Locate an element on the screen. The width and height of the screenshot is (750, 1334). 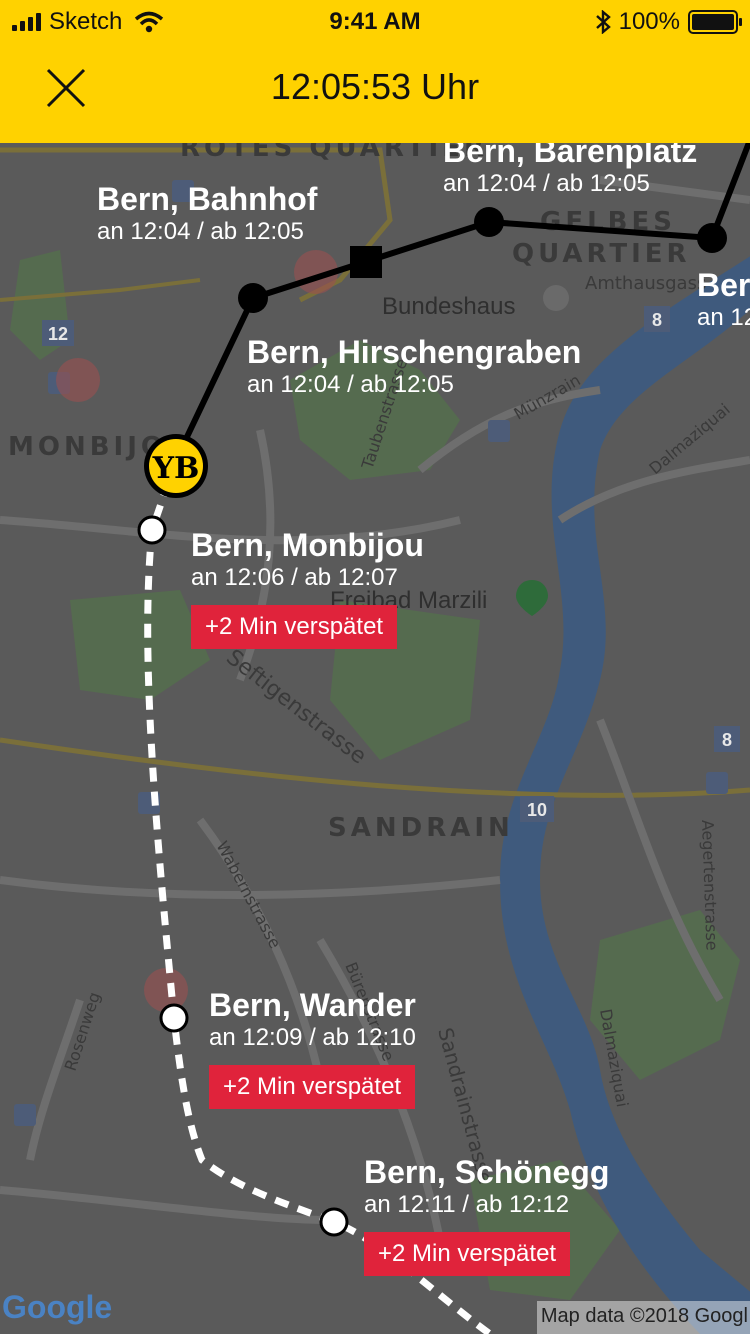
team-logo-text: YB is located at coordinates (176, 468).